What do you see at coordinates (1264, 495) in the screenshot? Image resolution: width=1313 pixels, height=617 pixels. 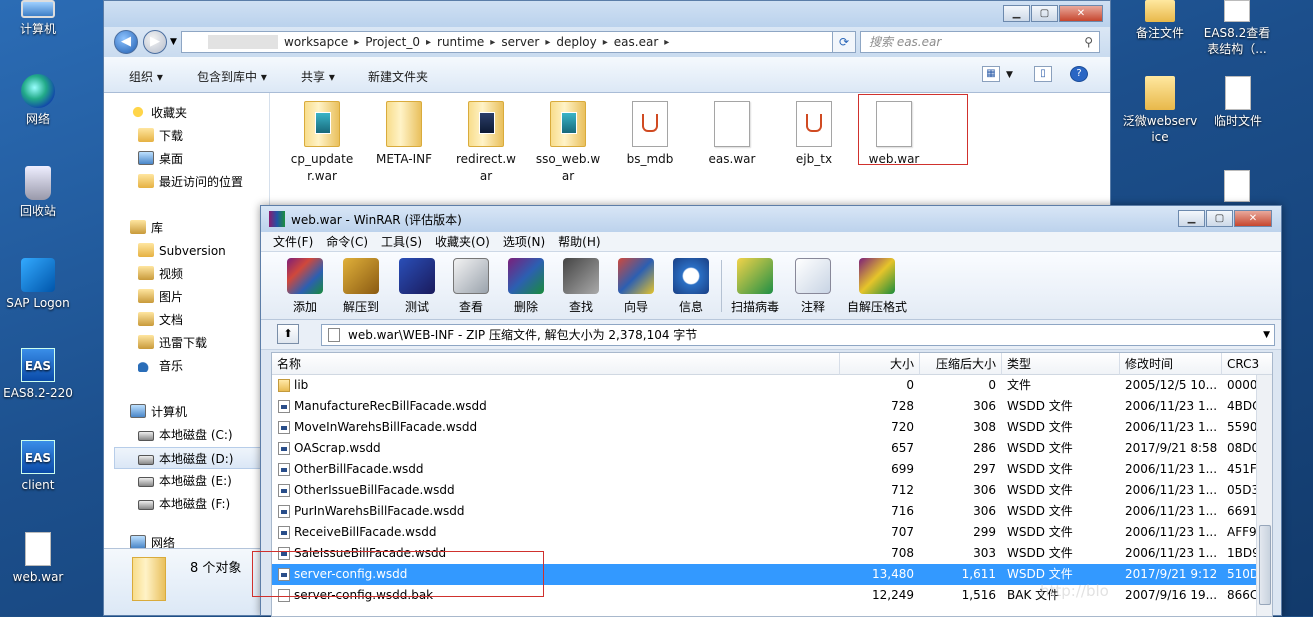 I see `vertical-scrollbar` at bounding box center [1264, 495].